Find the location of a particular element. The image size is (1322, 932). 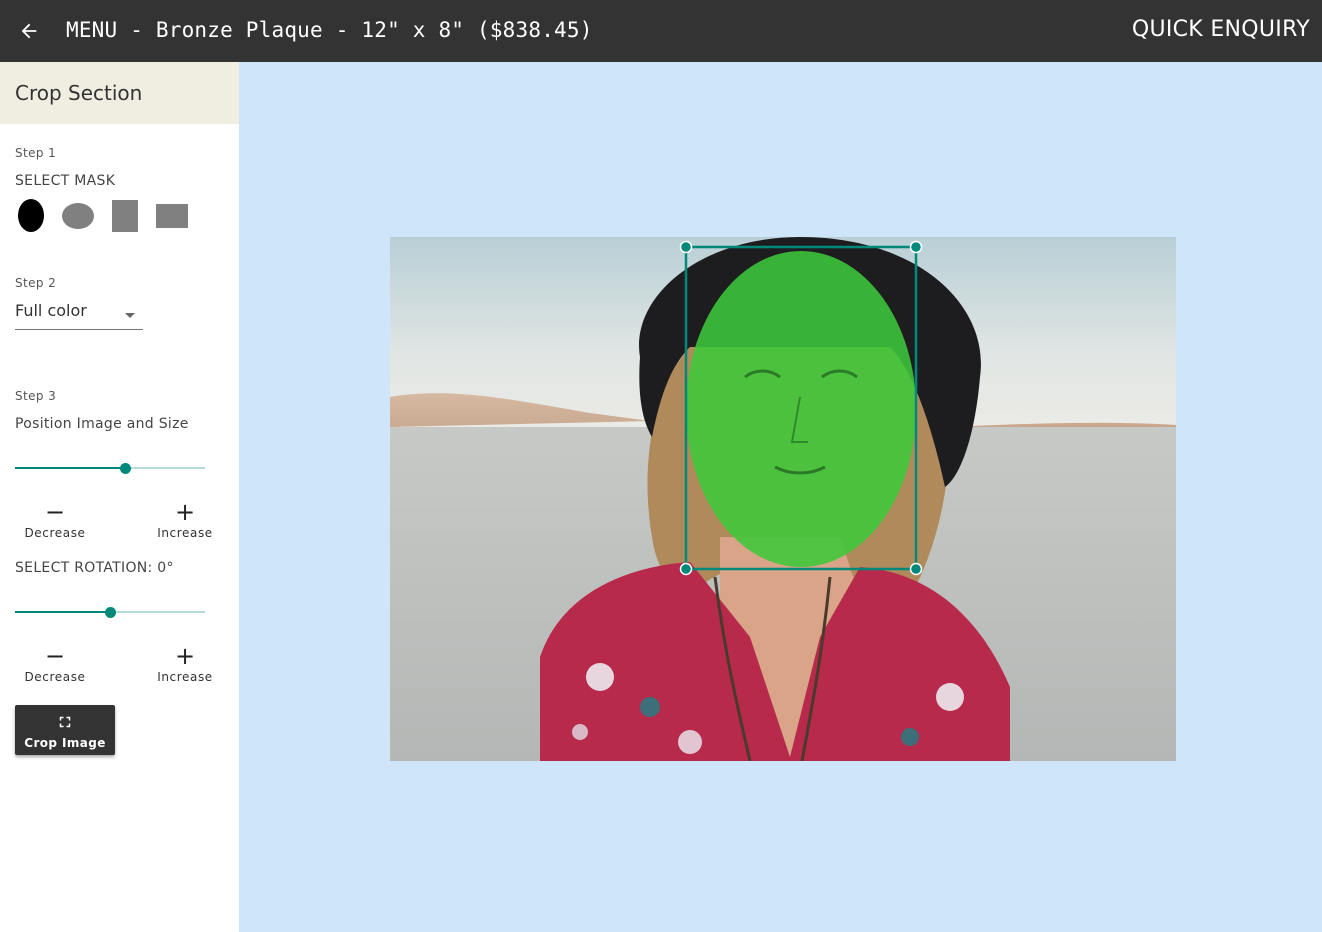

crop-image-button: Crop Image is located at coordinates (65, 730).